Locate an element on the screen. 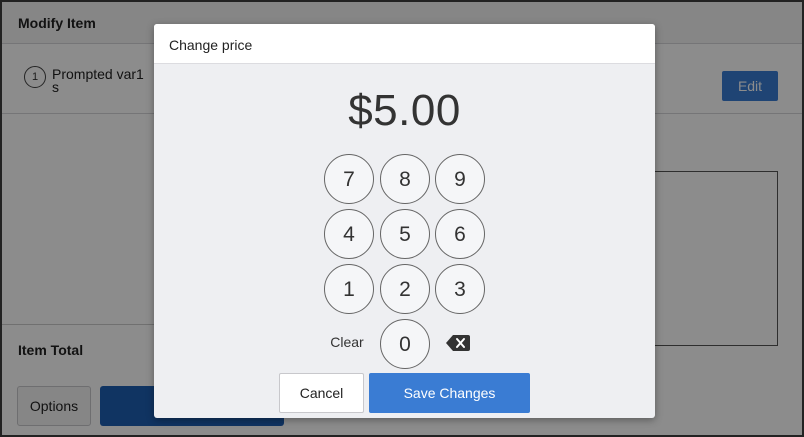 Image resolution: width=804 pixels, height=437 pixels. price-display: $5.00 is located at coordinates (404, 110).